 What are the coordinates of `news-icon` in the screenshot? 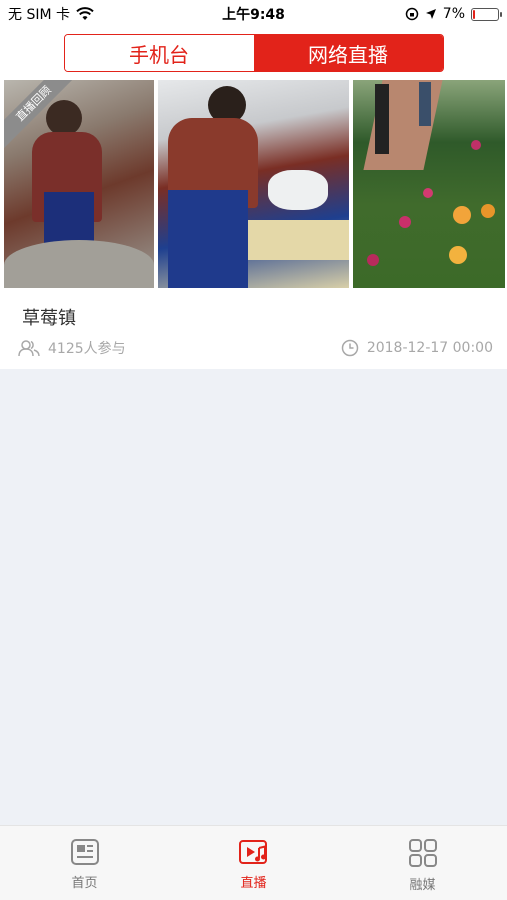 It's located at (84, 852).